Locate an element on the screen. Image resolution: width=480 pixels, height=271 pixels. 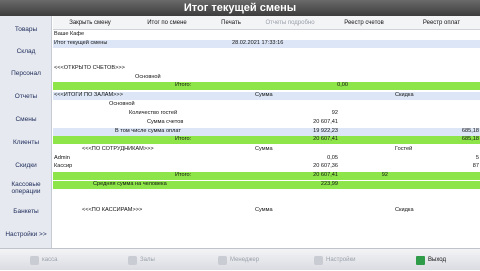
report-row: <<<ИТОГИ ПО ЗАЛАМ>>> Сумма Скидка is located at coordinates (266, 96).